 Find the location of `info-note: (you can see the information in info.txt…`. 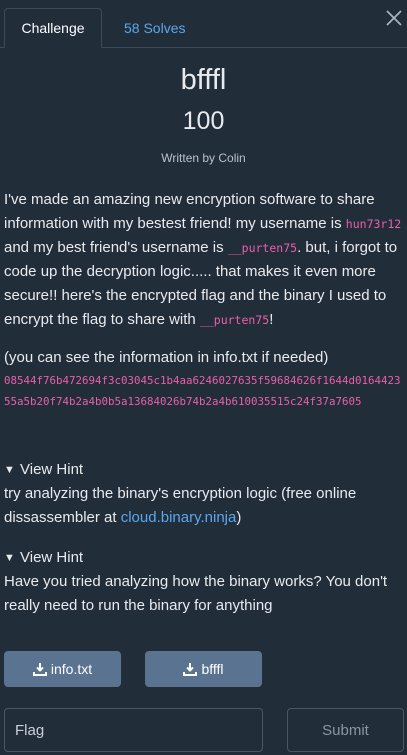

info-note: (you can see the information in info.txt… is located at coordinates (166, 357).